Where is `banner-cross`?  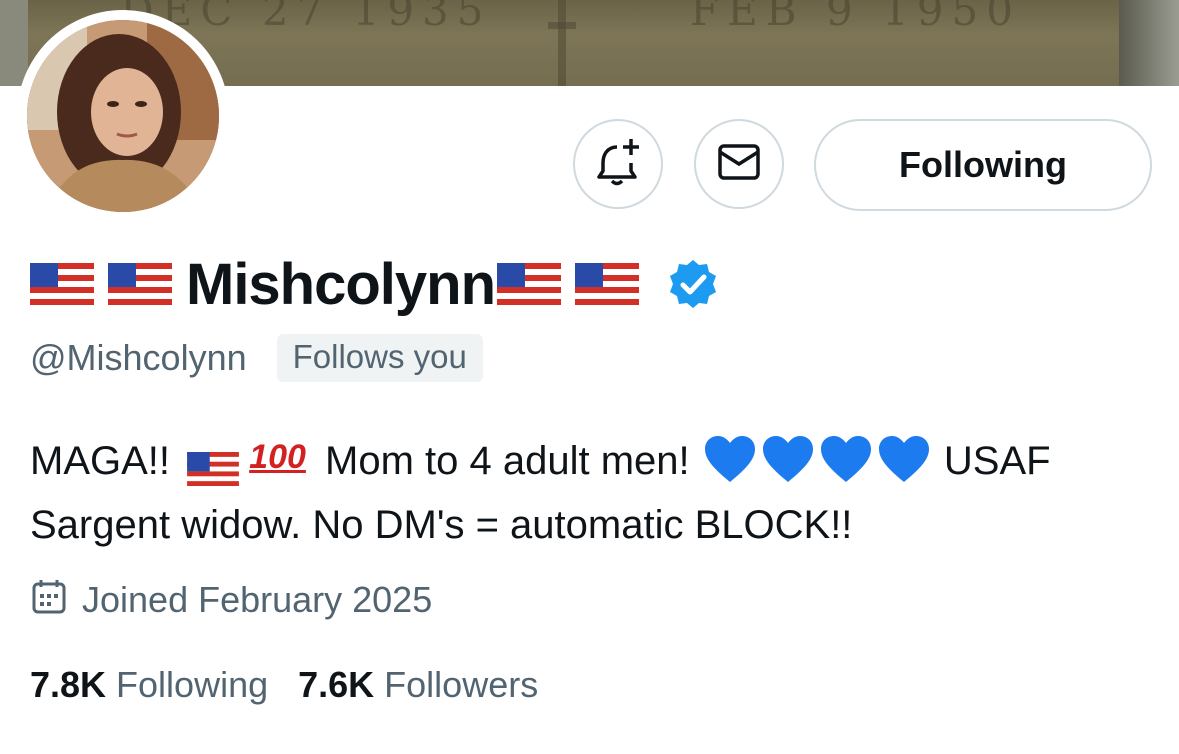 banner-cross is located at coordinates (562, 43).